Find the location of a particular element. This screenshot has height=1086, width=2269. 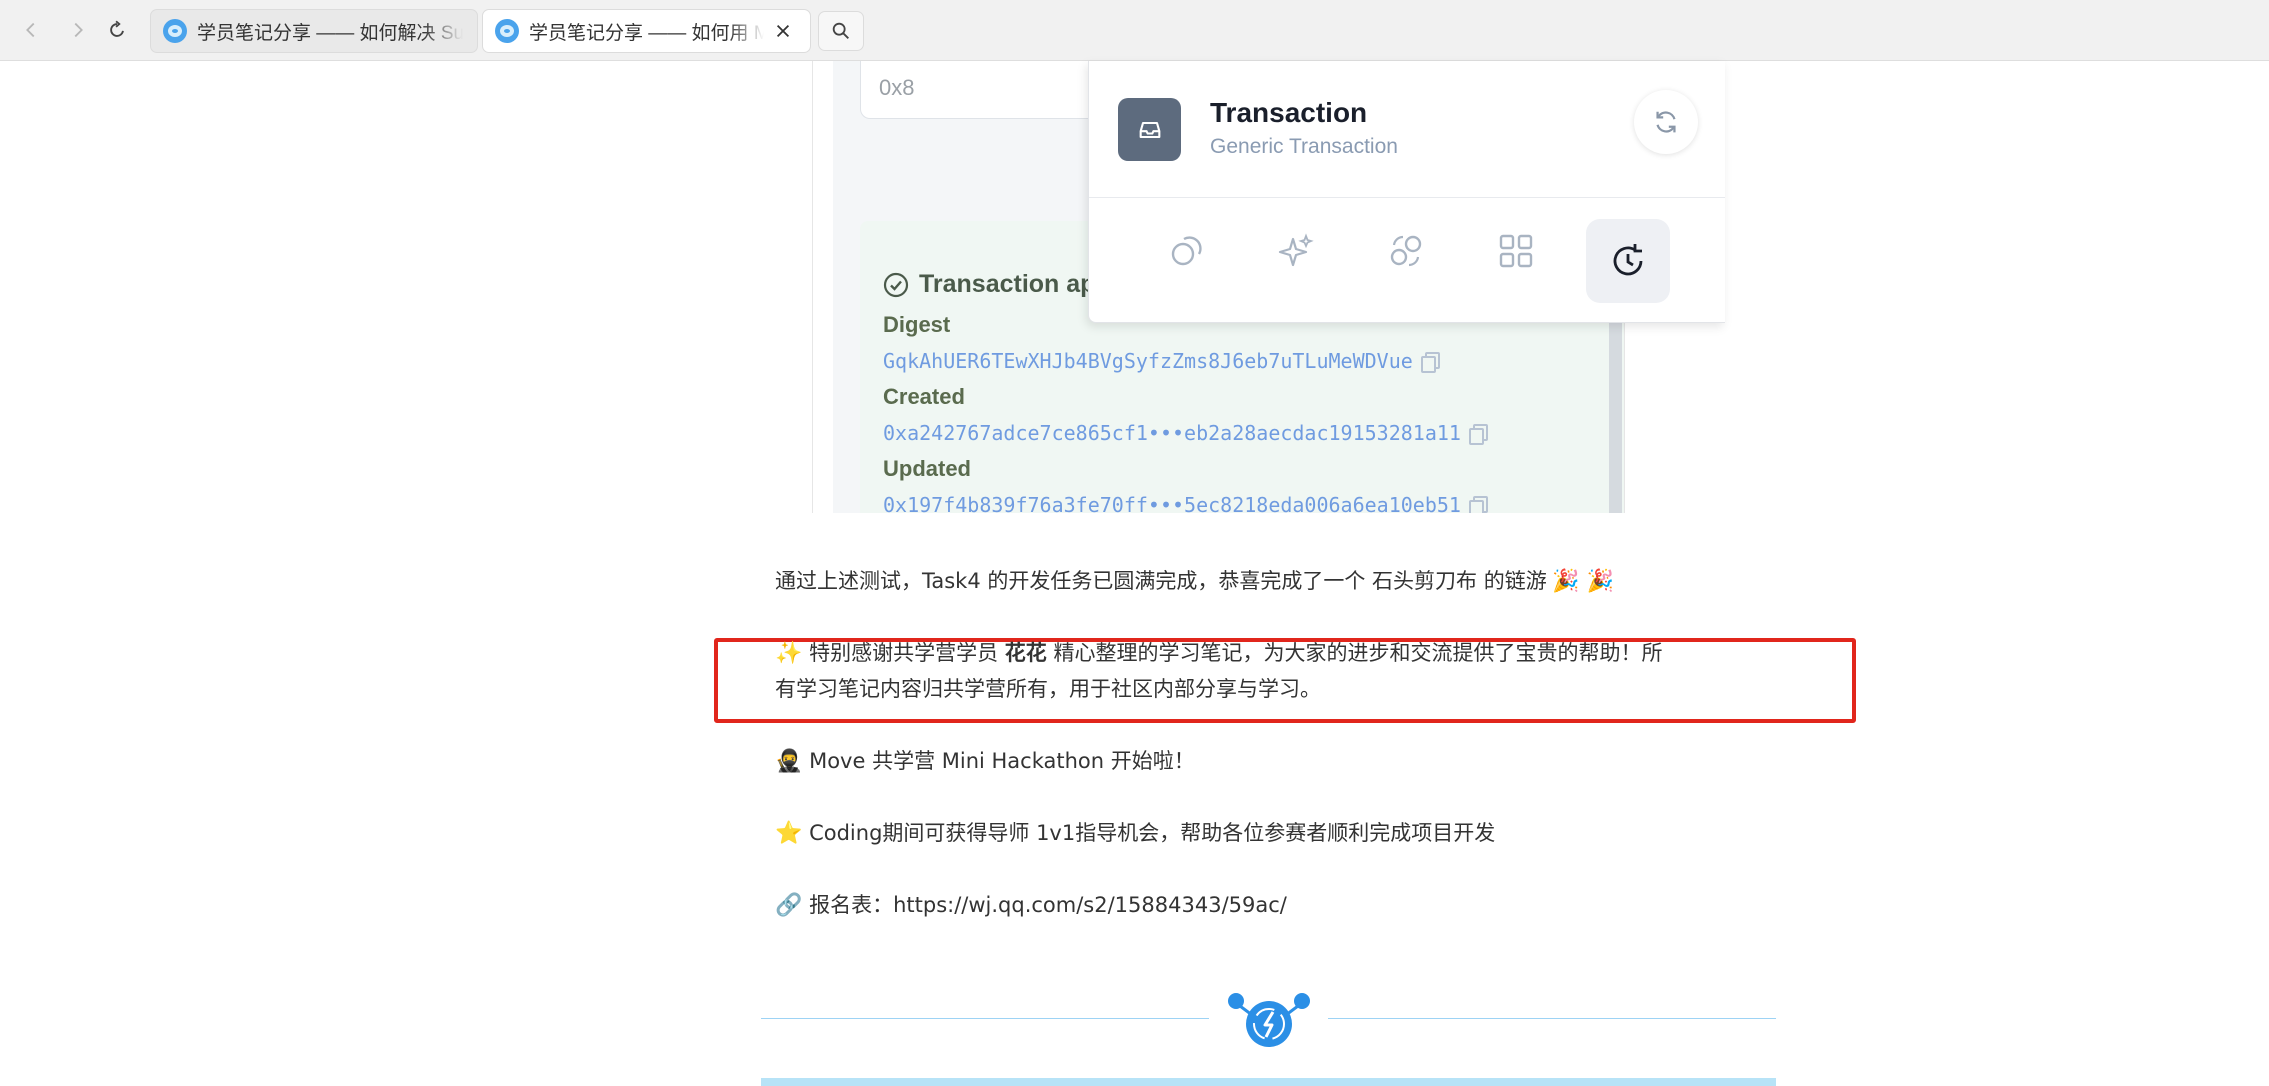

party-popper-icon: 🎉 🎉 is located at coordinates (1583, 581).